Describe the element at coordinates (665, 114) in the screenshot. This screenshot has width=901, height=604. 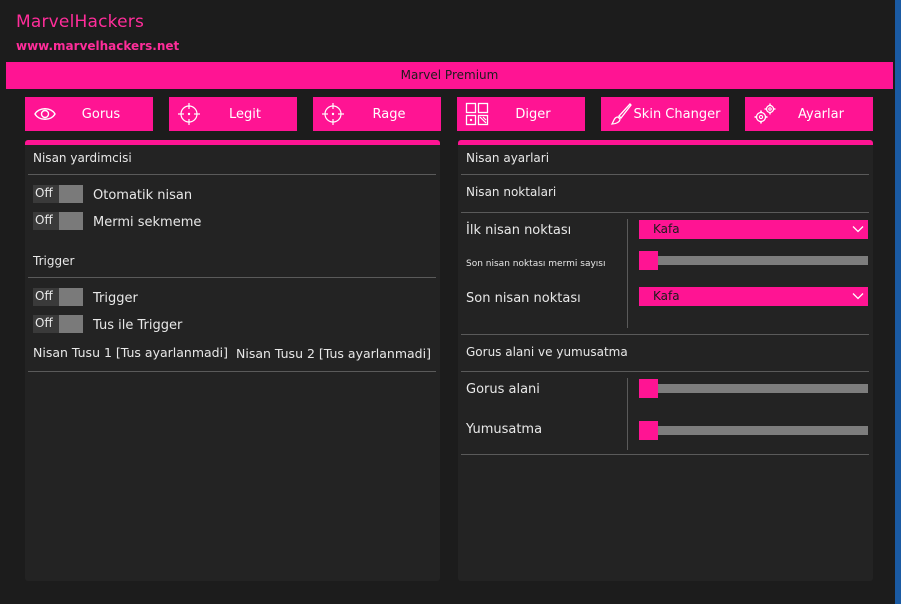
I see `tab-skin-changer: Skin Changer` at that location.